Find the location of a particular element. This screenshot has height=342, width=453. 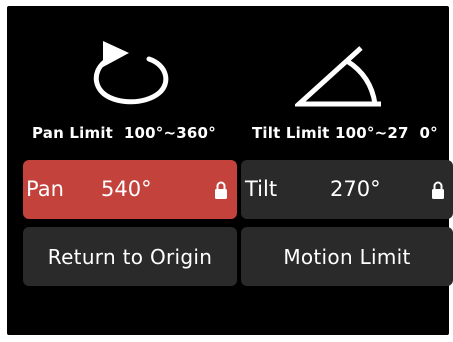

pan-rotate-icon is located at coordinates (131, 73).